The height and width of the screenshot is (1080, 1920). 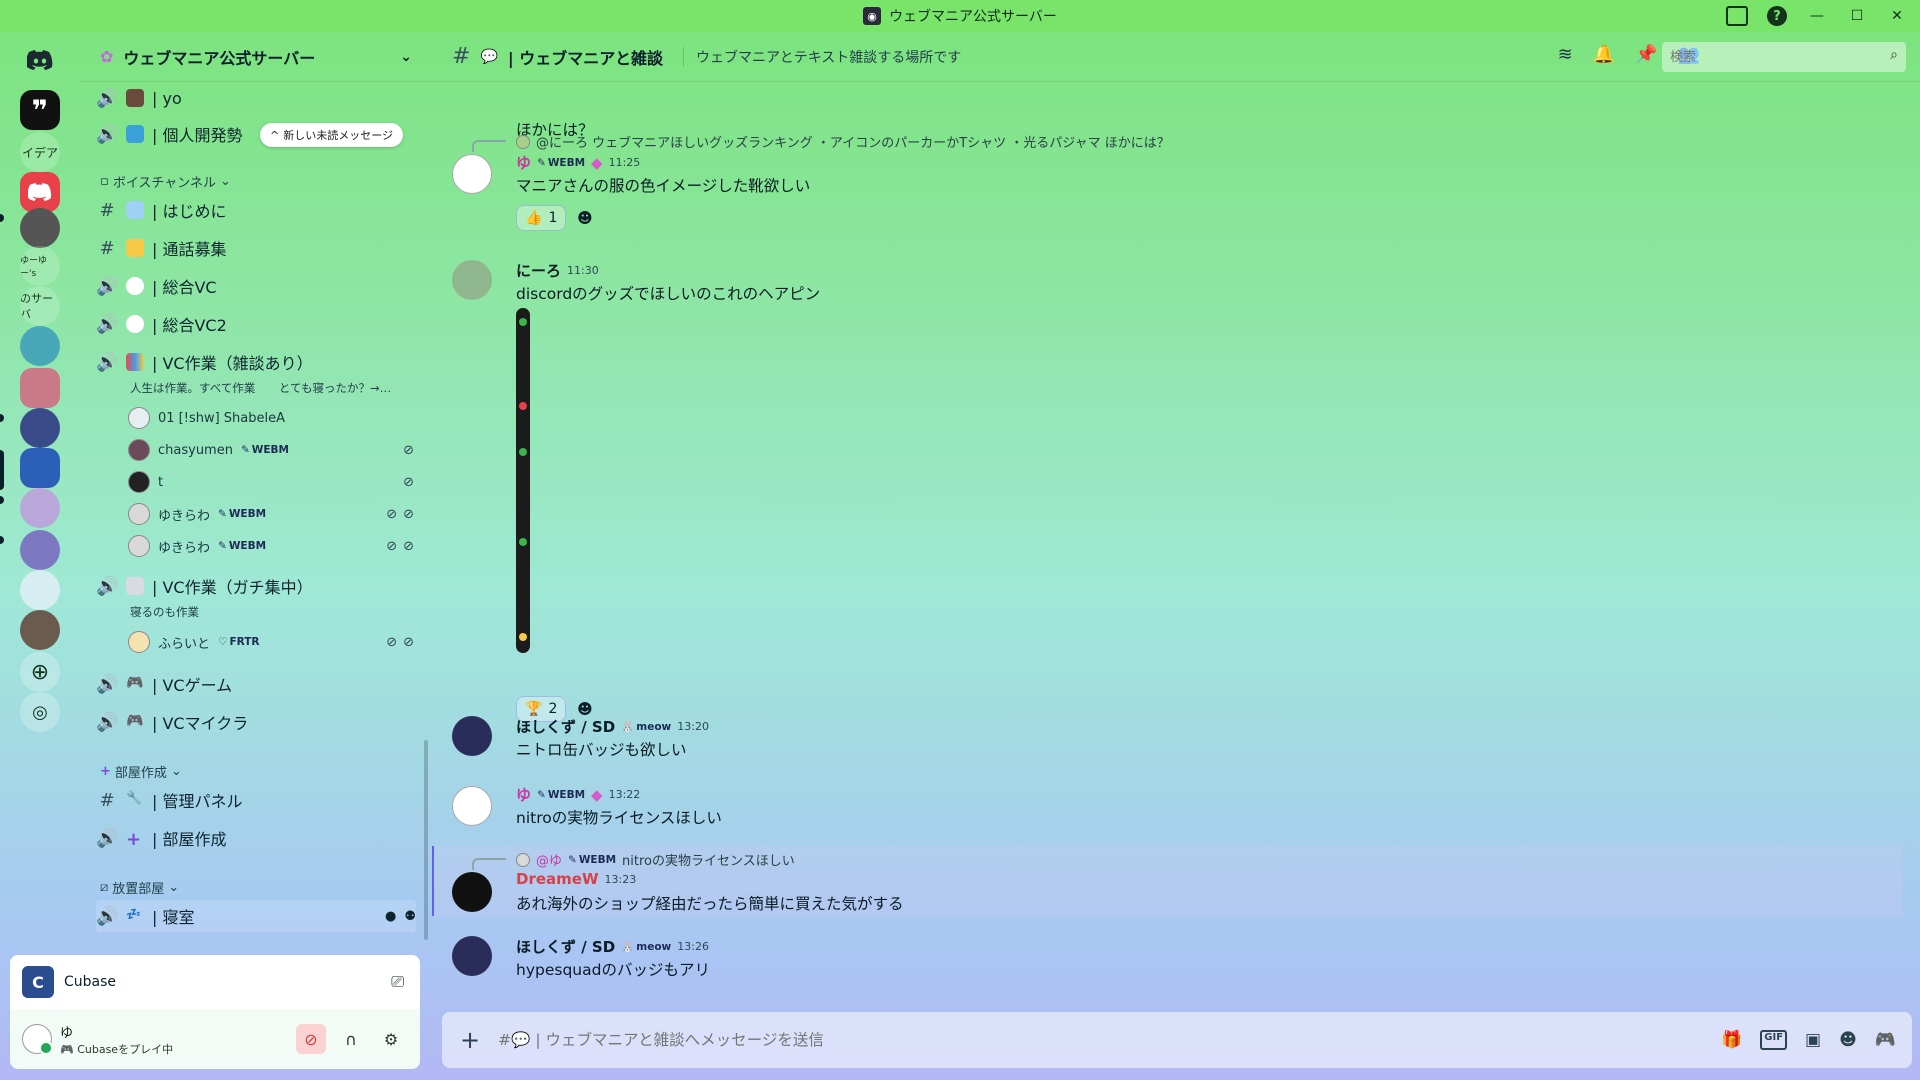 I want to click on discord-home-icon, so click(x=40, y=60).